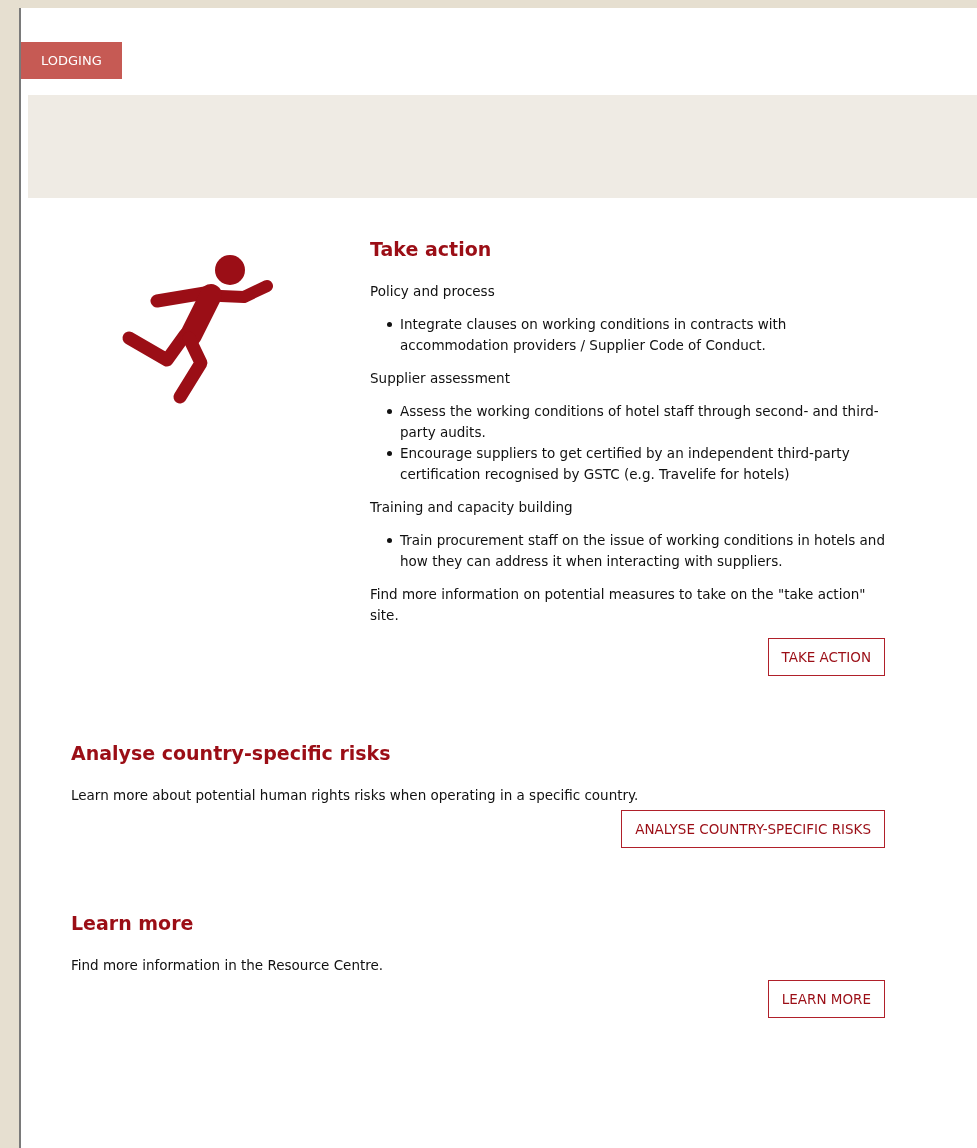  What do you see at coordinates (355, 795) in the screenshot?
I see `paragraph: Learn more about potential human rights risks when operating in a specific country.` at bounding box center [355, 795].